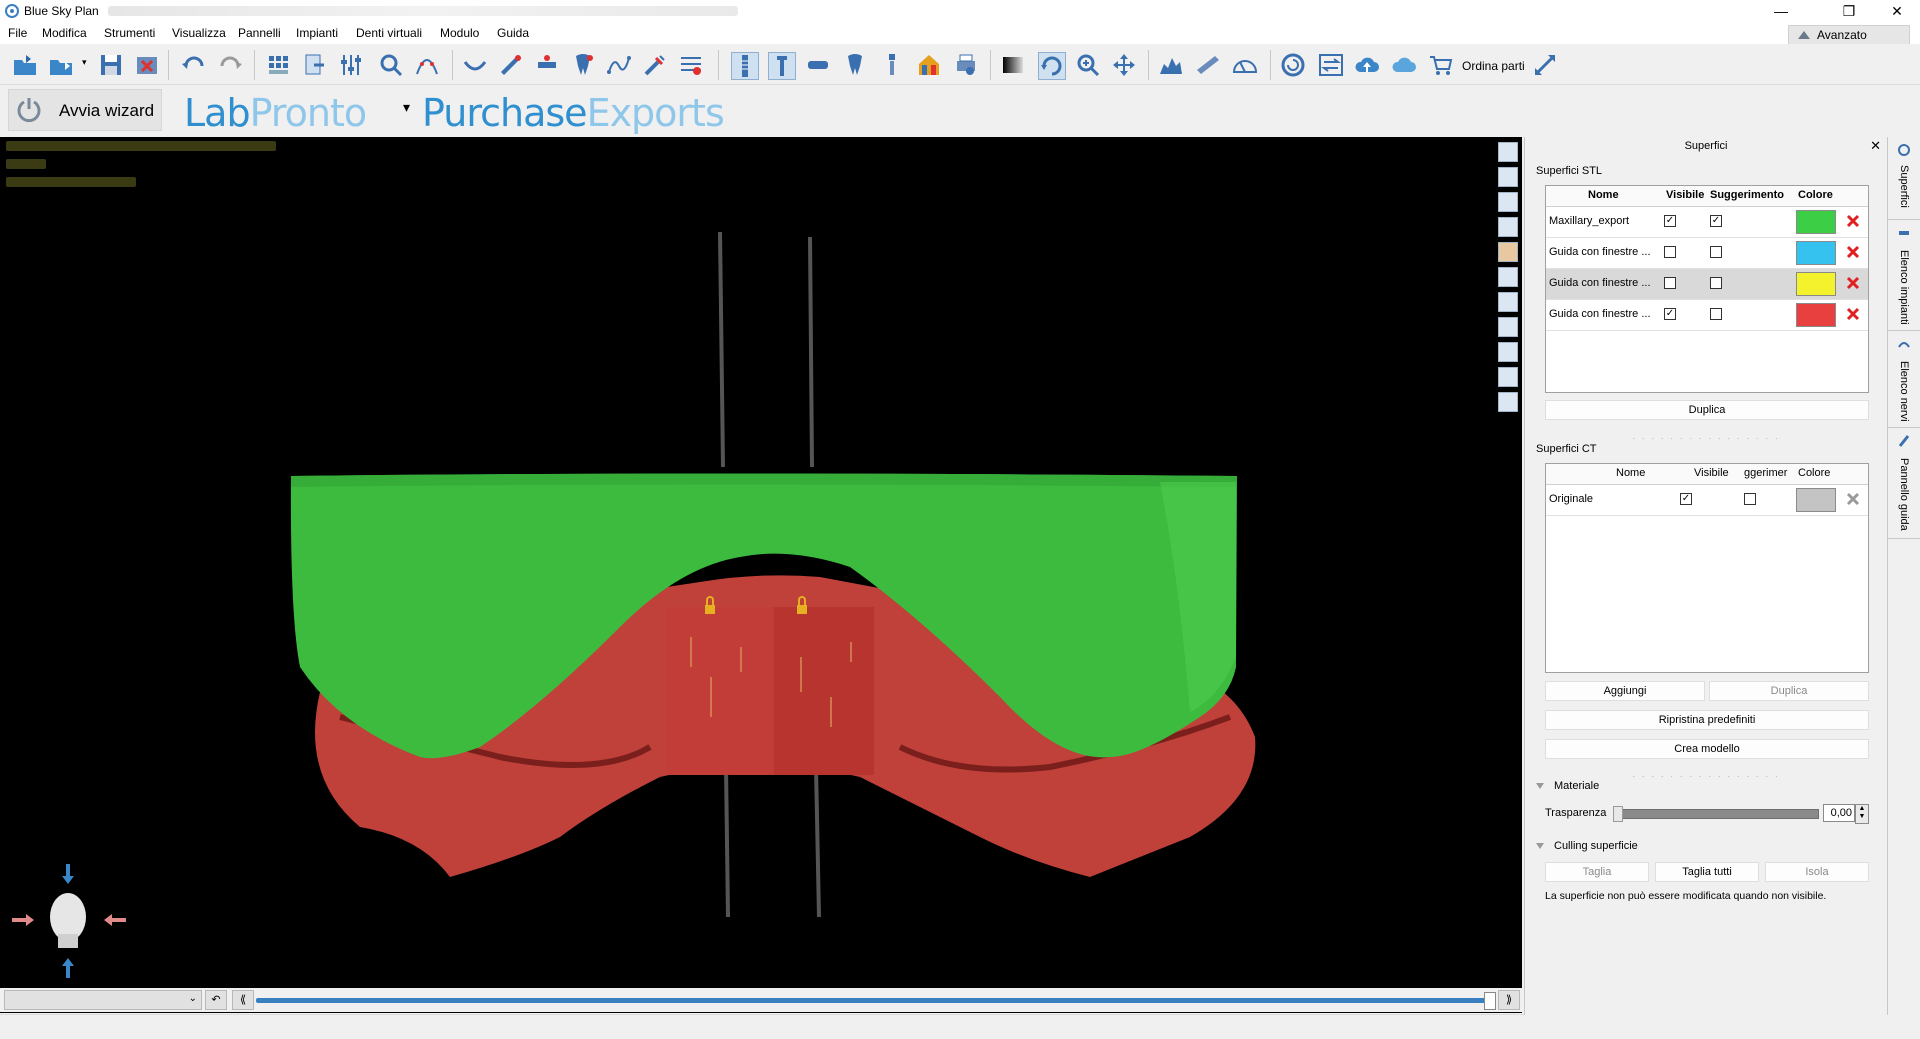  What do you see at coordinates (1706, 438) in the screenshot?
I see `splitter-handle: · · · · · · · · · · · · · · · ·` at bounding box center [1706, 438].